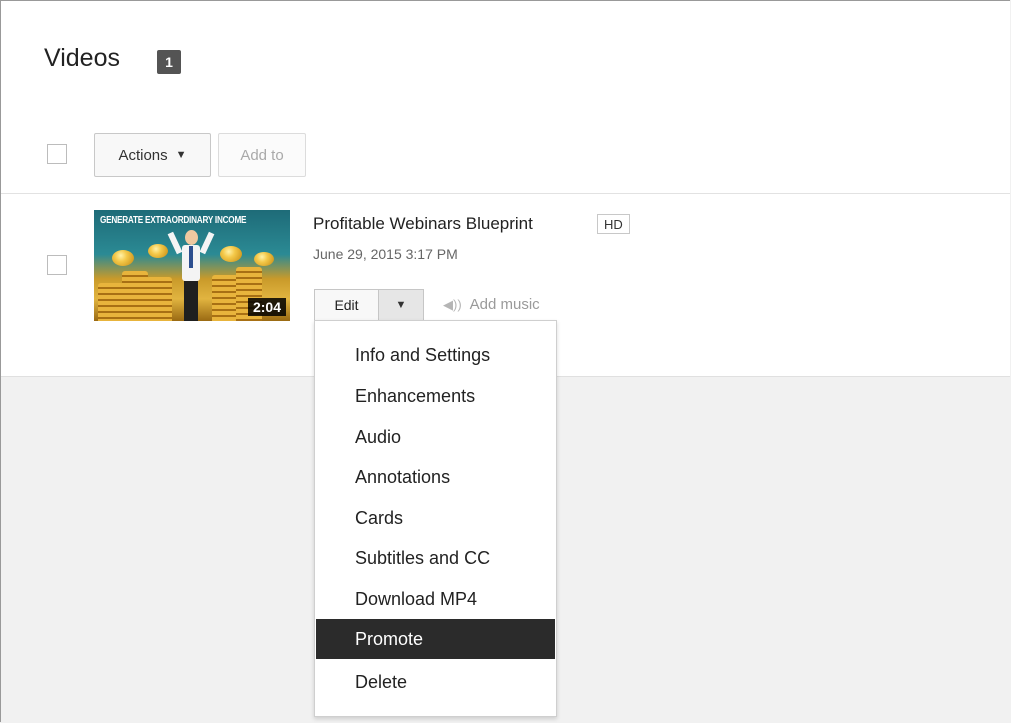  I want to click on select-all-checkbox, so click(57, 154).